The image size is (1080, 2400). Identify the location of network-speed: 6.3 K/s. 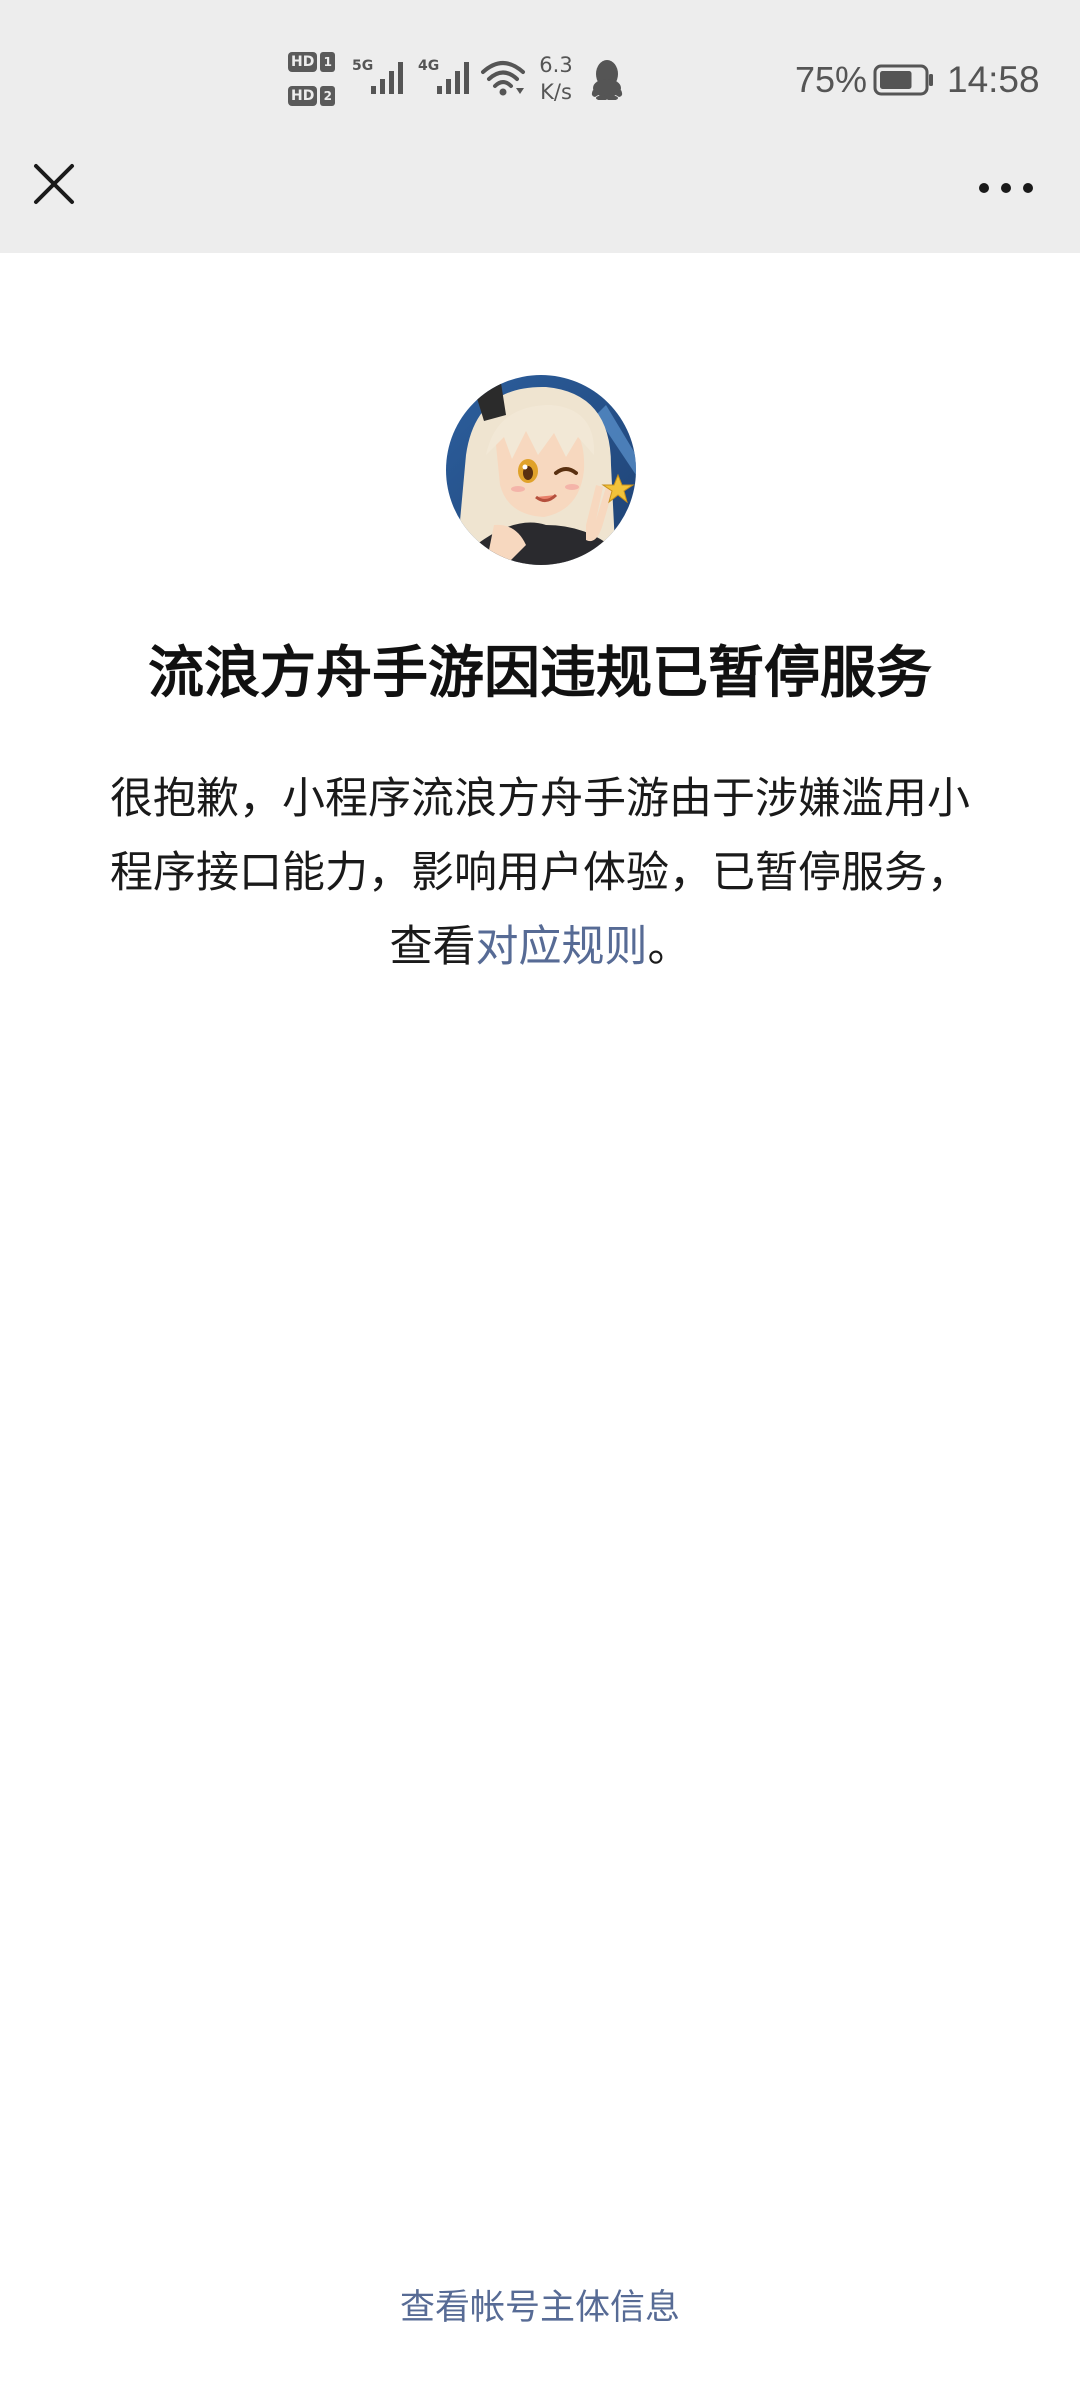
(556, 79).